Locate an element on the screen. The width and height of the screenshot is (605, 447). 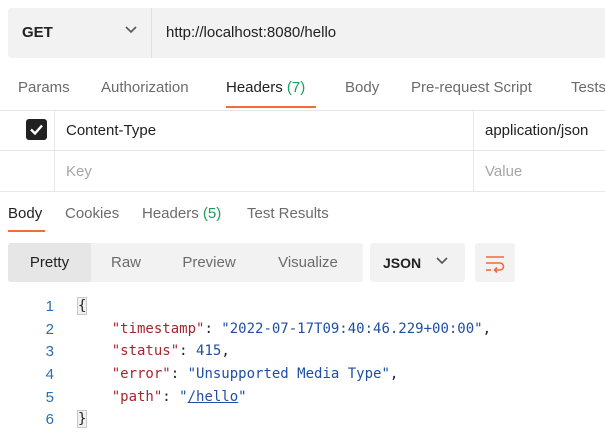
json-key: "error" is located at coordinates (141, 374).